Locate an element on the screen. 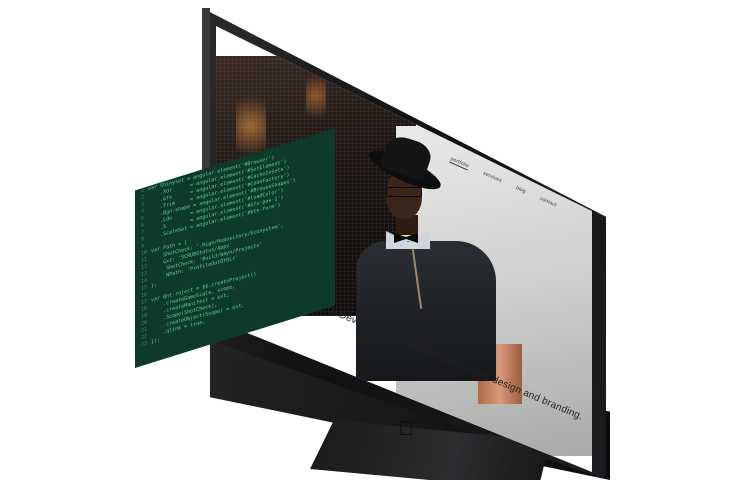 This screenshot has height=480, width=750. line-number: 4 is located at coordinates (143, 211).